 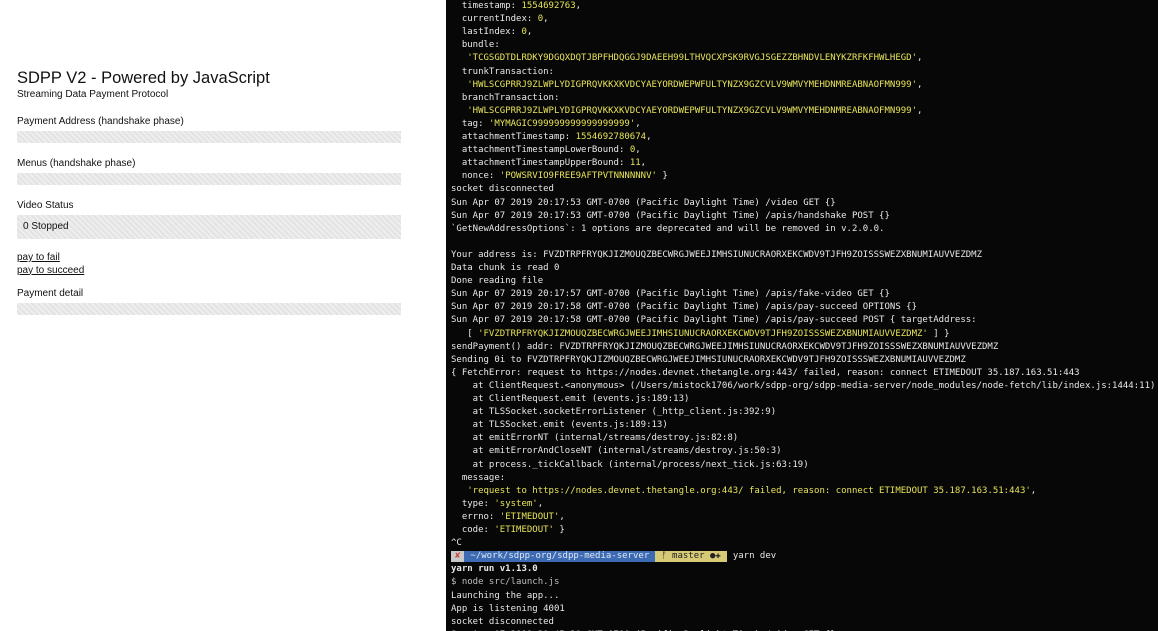 What do you see at coordinates (475, 176) in the screenshot?
I see `terminal-text: nonce:` at bounding box center [475, 176].